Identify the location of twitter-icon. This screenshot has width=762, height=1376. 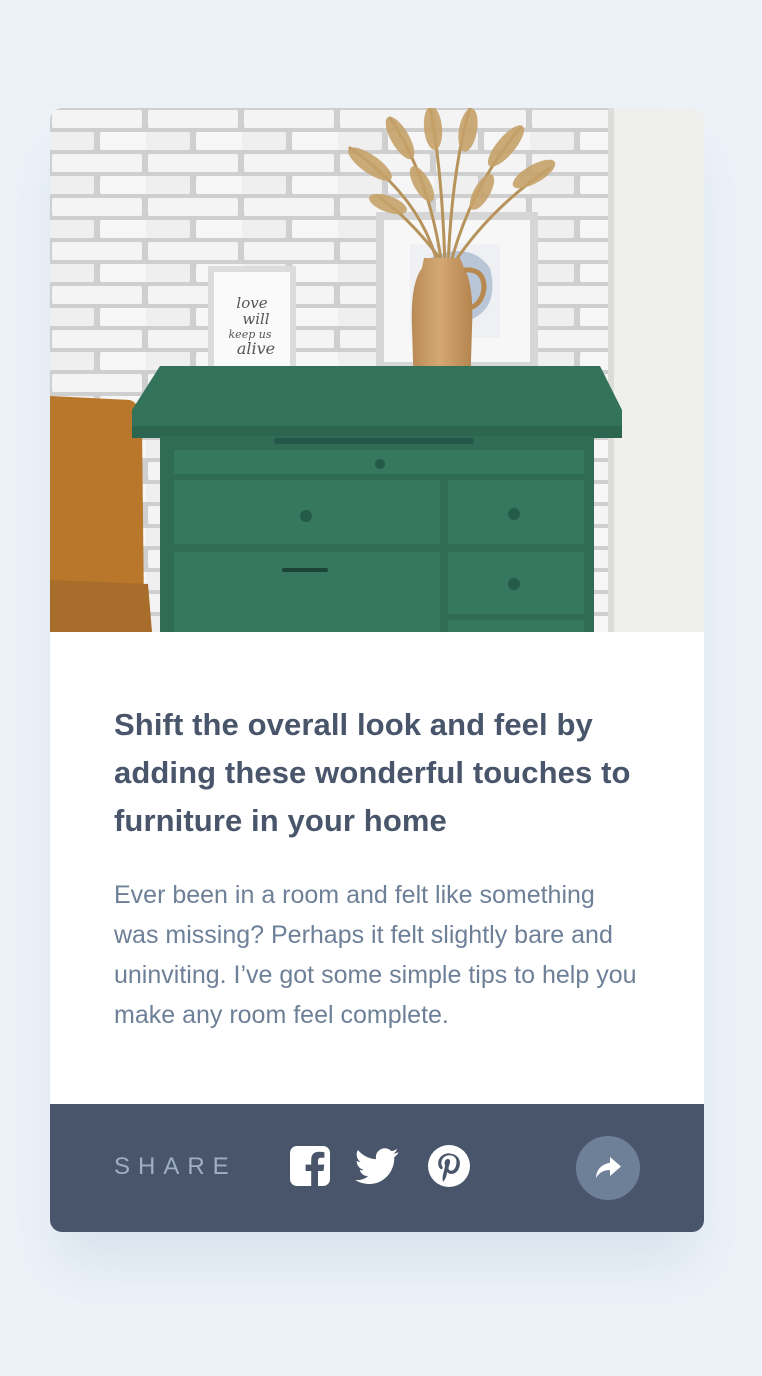
(377, 1166).